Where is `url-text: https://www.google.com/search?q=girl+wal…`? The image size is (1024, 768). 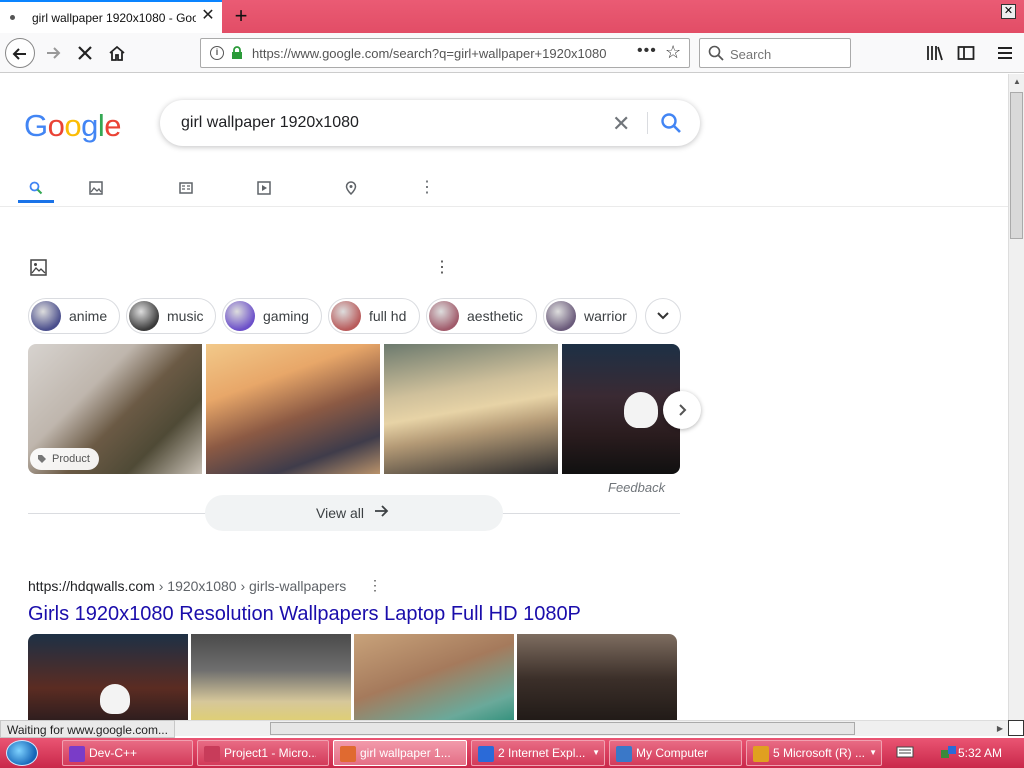
url-text: https://www.google.com/search?q=girl+wal… is located at coordinates (441, 53).